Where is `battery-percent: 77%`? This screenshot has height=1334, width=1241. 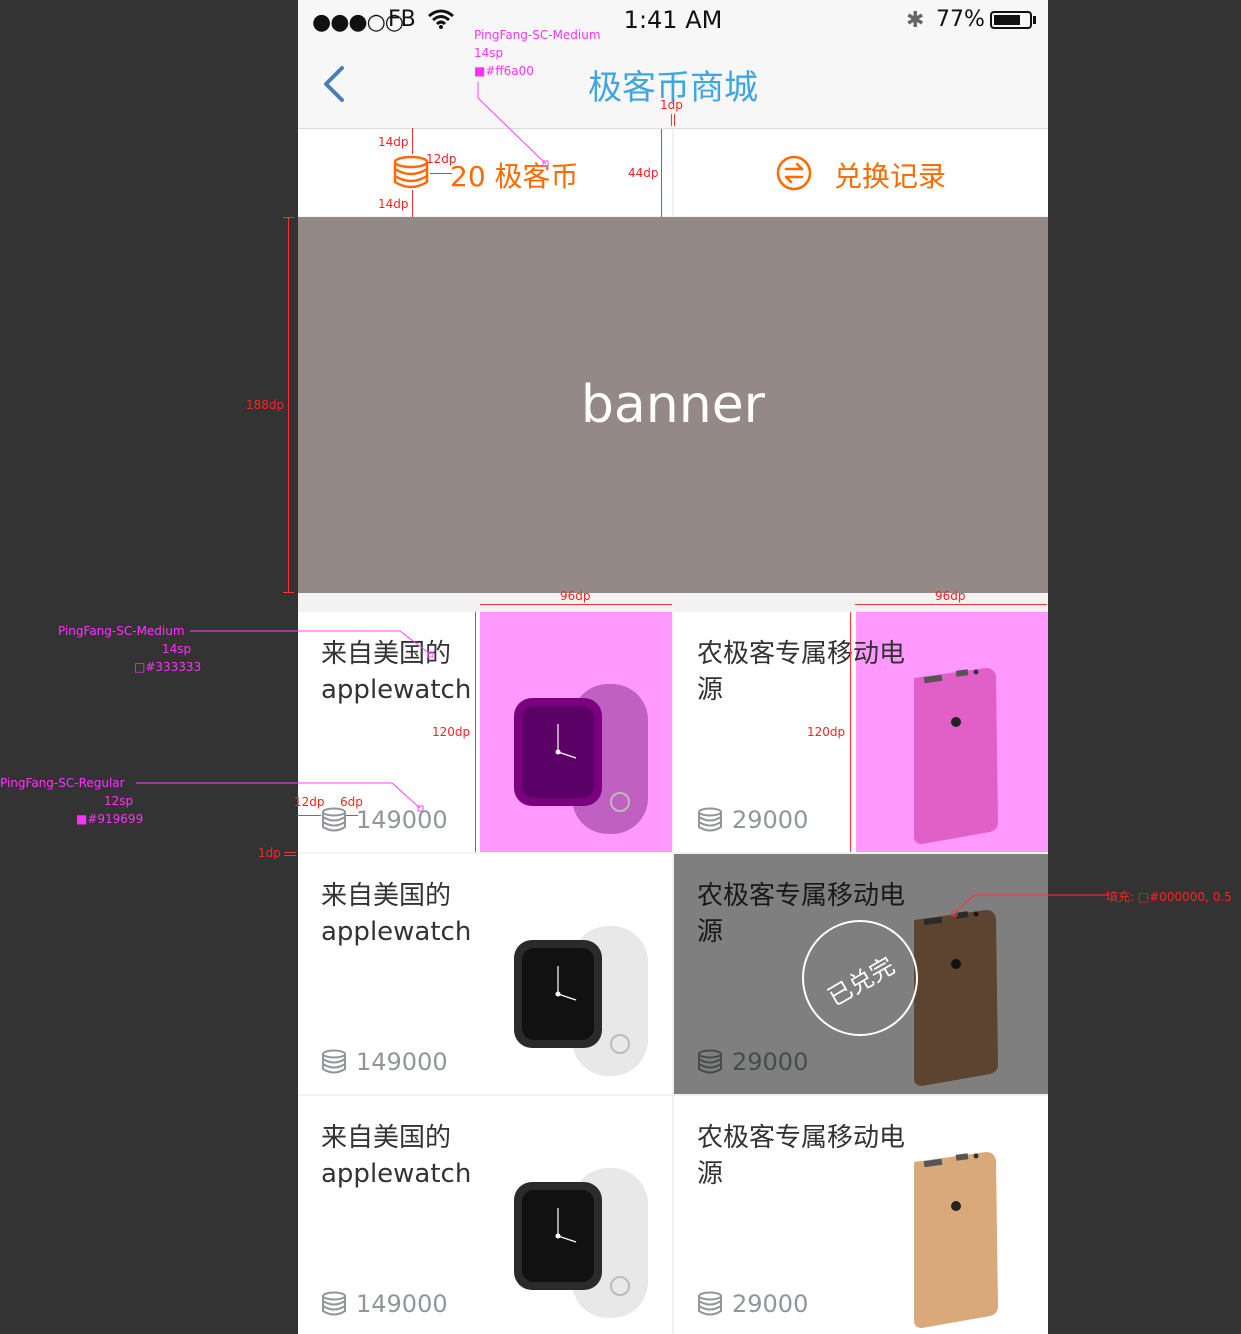 battery-percent: 77% is located at coordinates (960, 19).